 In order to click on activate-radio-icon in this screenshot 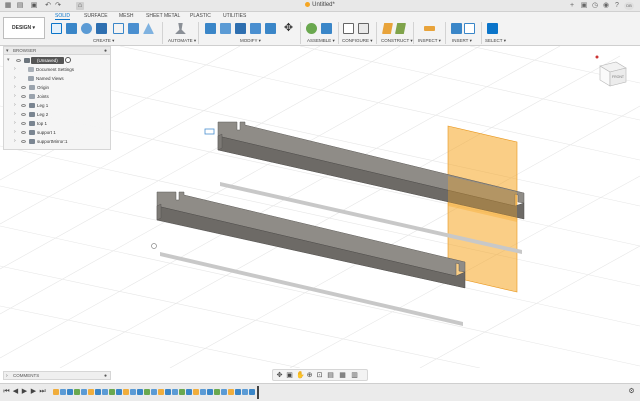, I will do `click(68, 60)`.